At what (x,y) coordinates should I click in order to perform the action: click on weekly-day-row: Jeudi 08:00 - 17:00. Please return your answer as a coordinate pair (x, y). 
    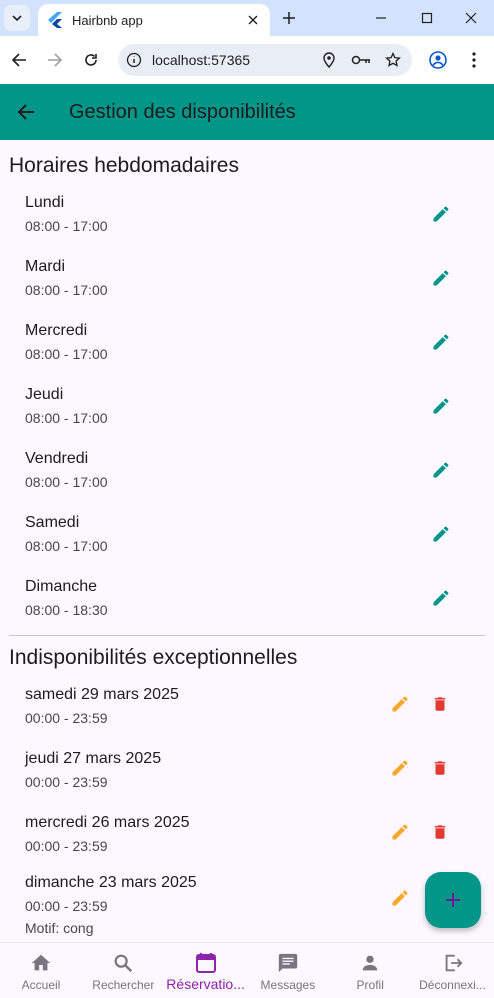
    Looking at the image, I should click on (247, 418).